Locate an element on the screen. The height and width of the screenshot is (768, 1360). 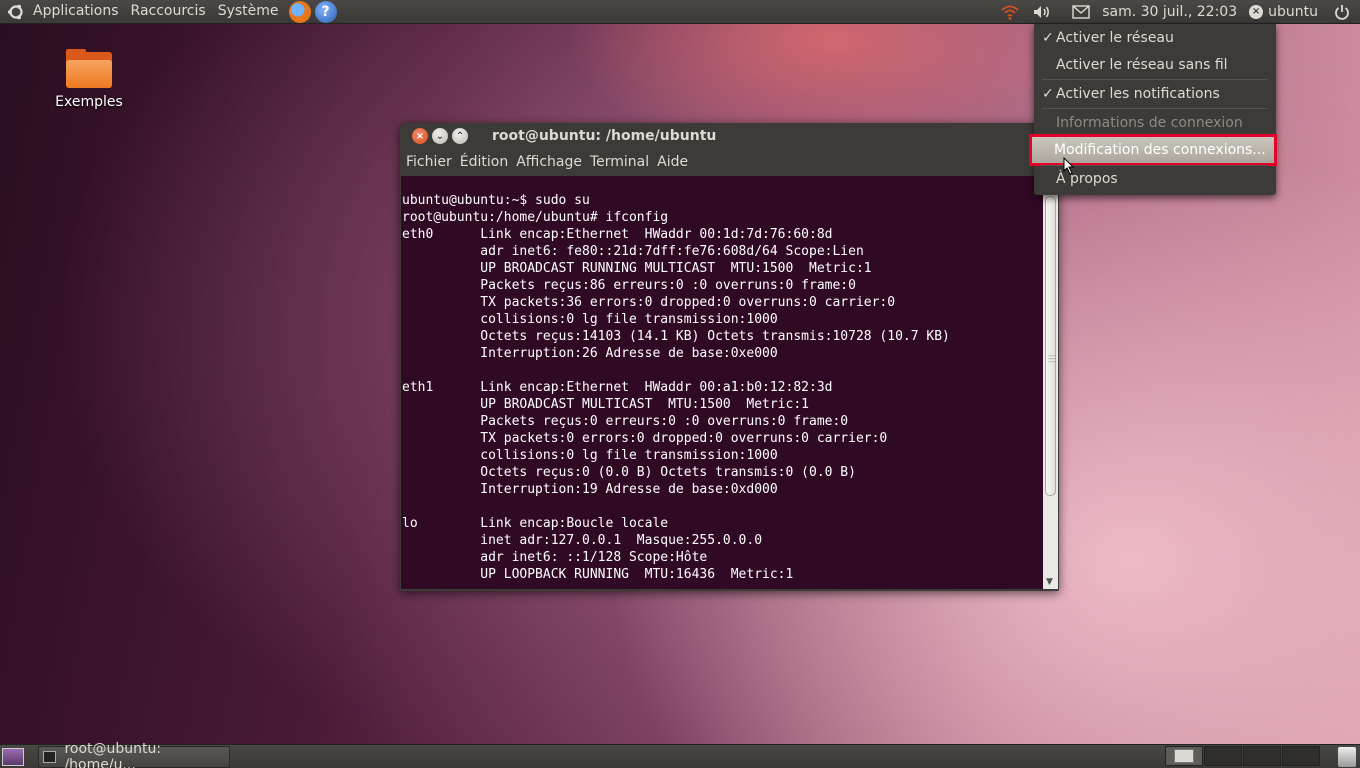
system-tray: sam. 30 juil., 22:03 × ubuntu is located at coordinates (1177, 12).